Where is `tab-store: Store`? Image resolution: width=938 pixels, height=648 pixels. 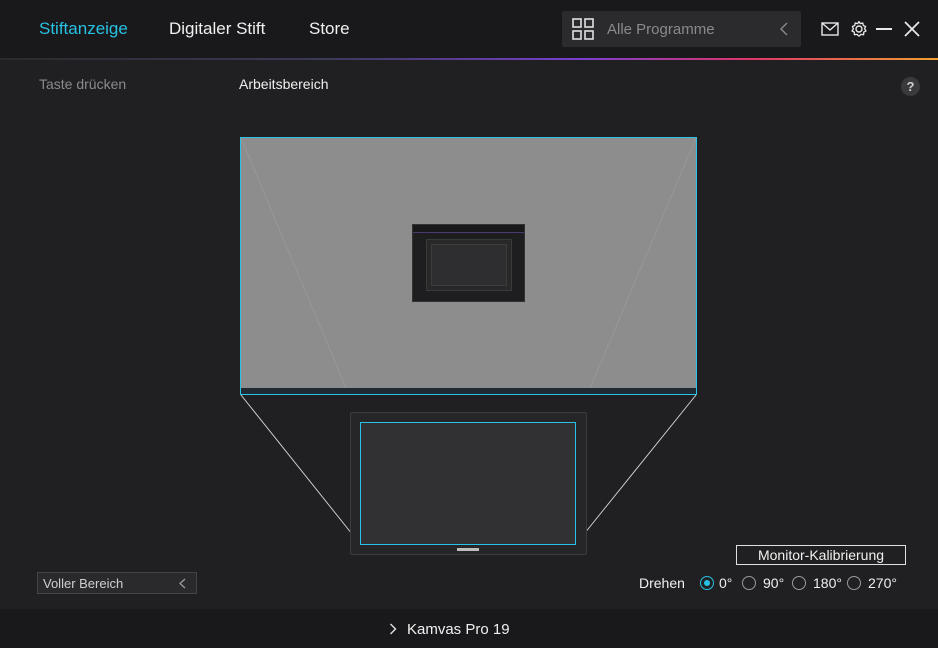
tab-store: Store is located at coordinates (329, 29).